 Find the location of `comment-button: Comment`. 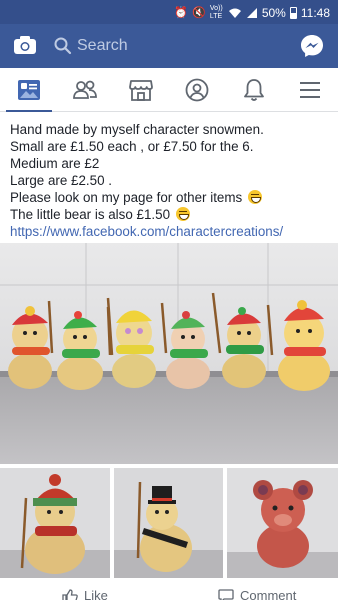

comment-button: Comment is located at coordinates (257, 594).